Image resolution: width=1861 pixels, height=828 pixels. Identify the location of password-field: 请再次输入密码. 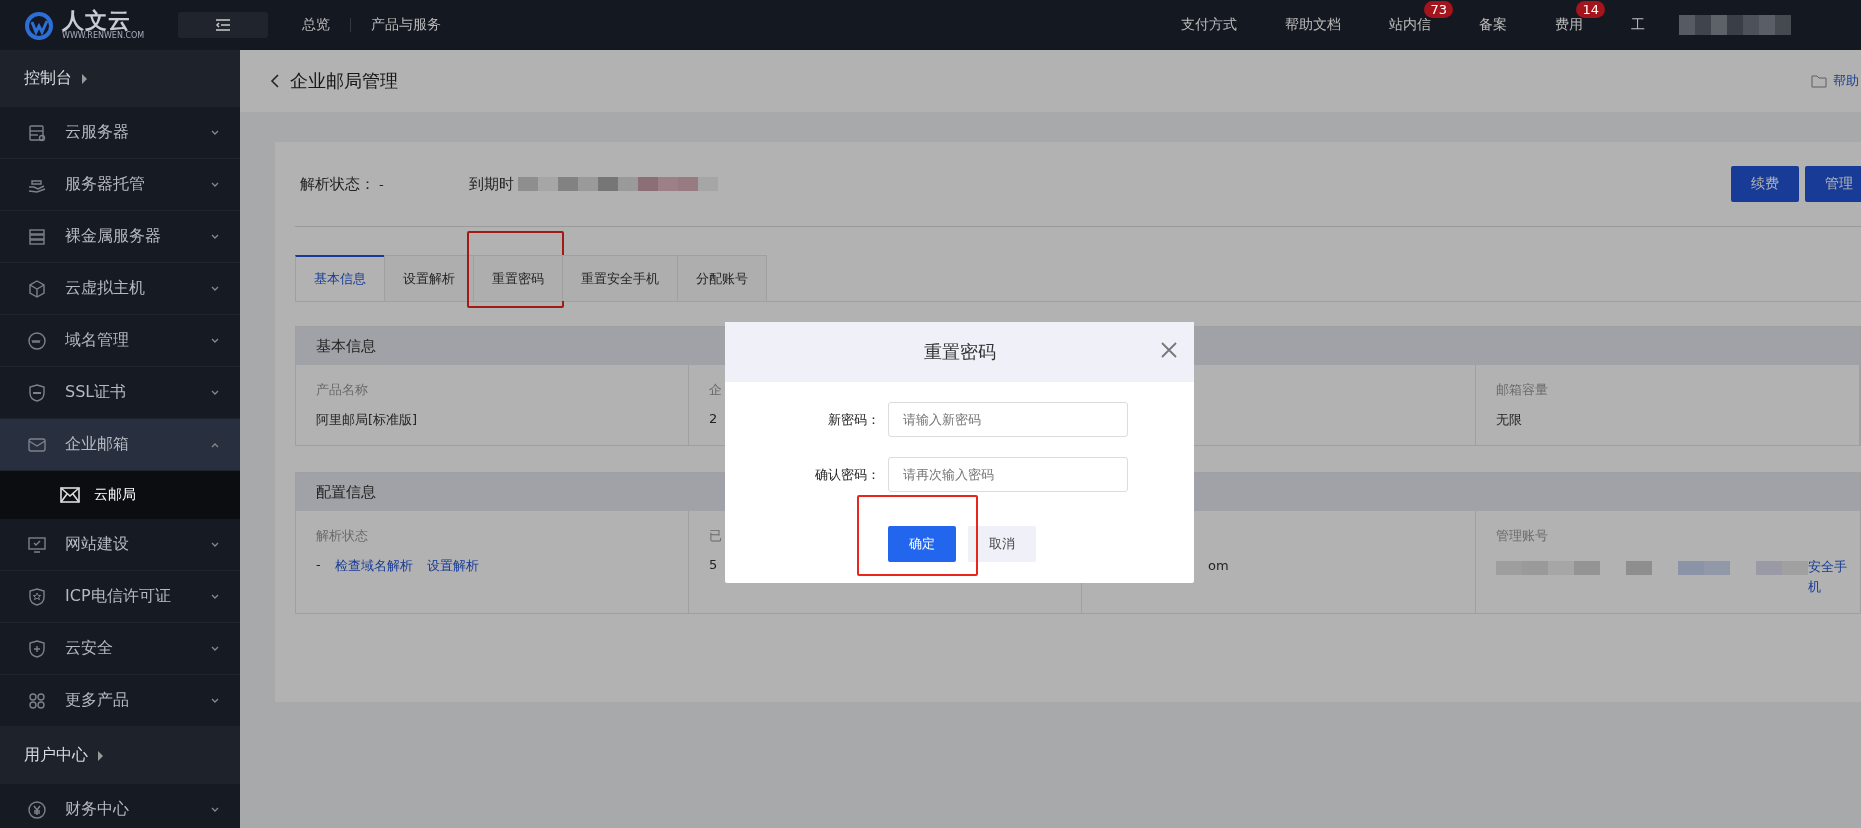
(1008, 474).